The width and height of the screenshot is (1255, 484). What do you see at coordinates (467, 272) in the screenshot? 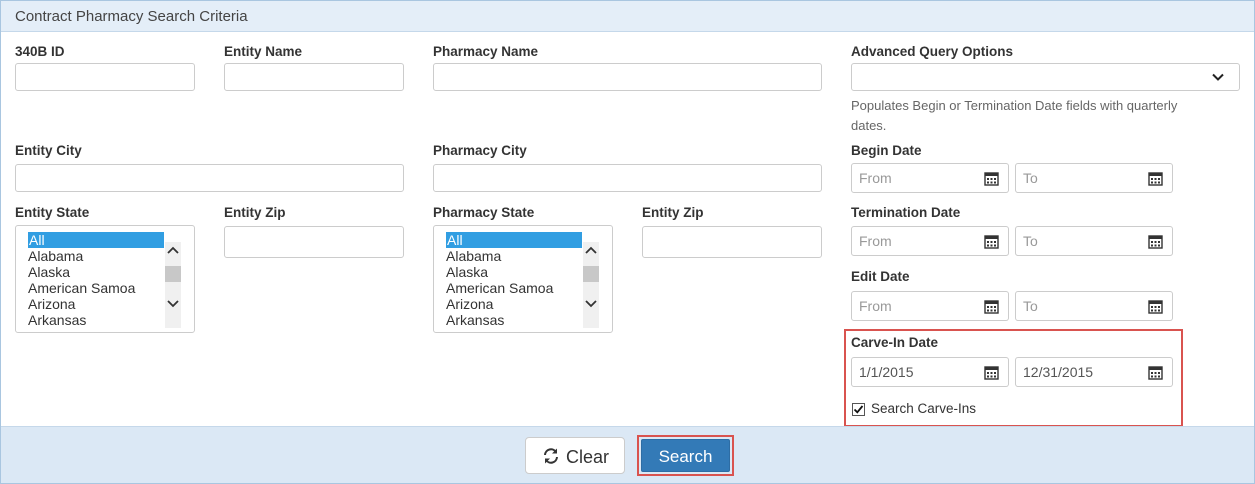
I see `pharmacy-state-option: Alaska` at bounding box center [467, 272].